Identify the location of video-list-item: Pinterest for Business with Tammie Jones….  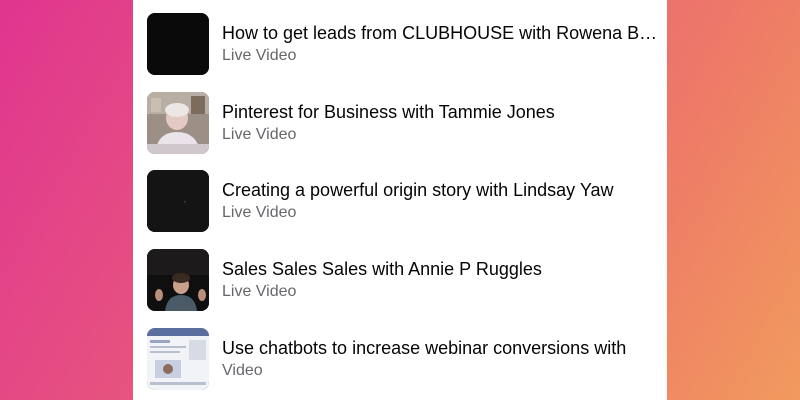
(403, 124).